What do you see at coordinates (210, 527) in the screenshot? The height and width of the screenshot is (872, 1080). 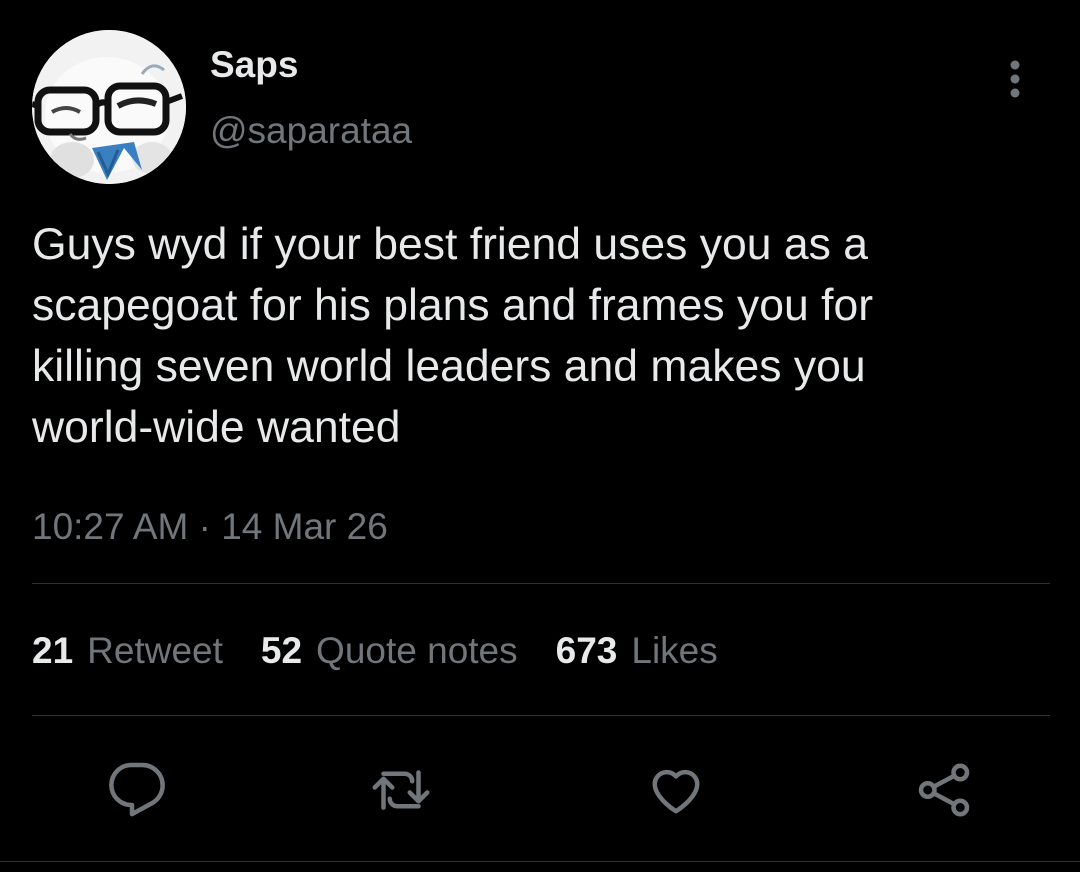 I see `tweet-timestamp: 10:27 AM · 14 Mar 26` at bounding box center [210, 527].